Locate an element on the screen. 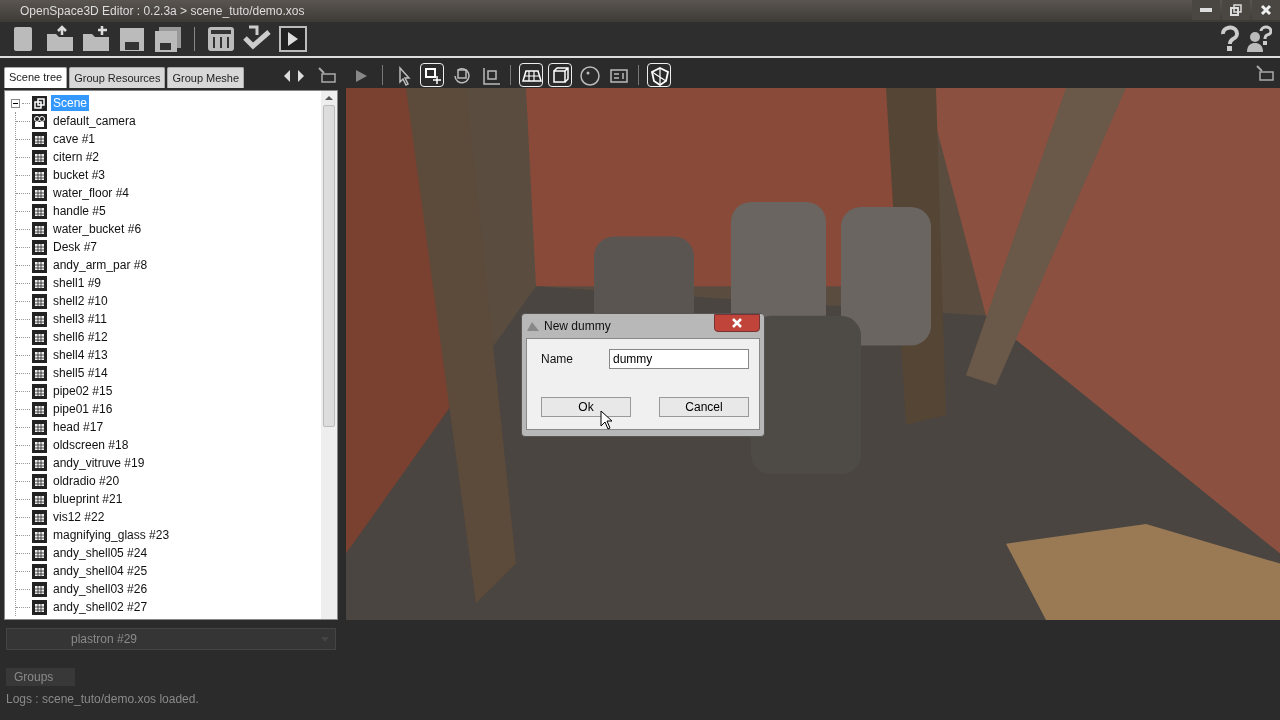  shield-icon is located at coordinates (659, 75).